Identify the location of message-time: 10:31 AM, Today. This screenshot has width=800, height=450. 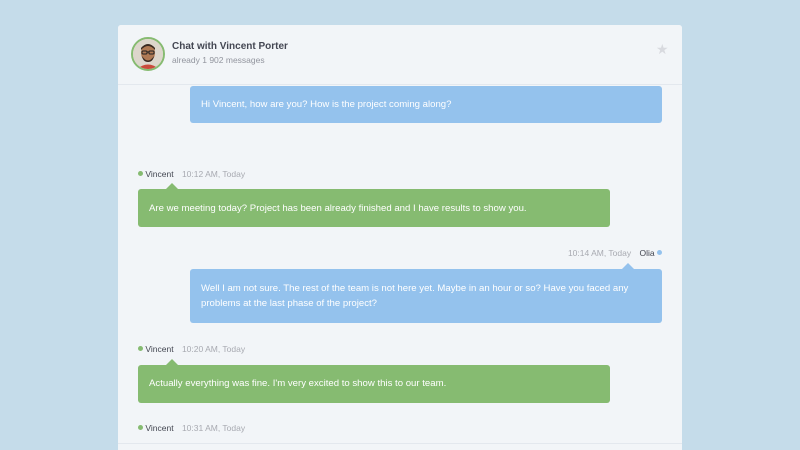
(213, 428).